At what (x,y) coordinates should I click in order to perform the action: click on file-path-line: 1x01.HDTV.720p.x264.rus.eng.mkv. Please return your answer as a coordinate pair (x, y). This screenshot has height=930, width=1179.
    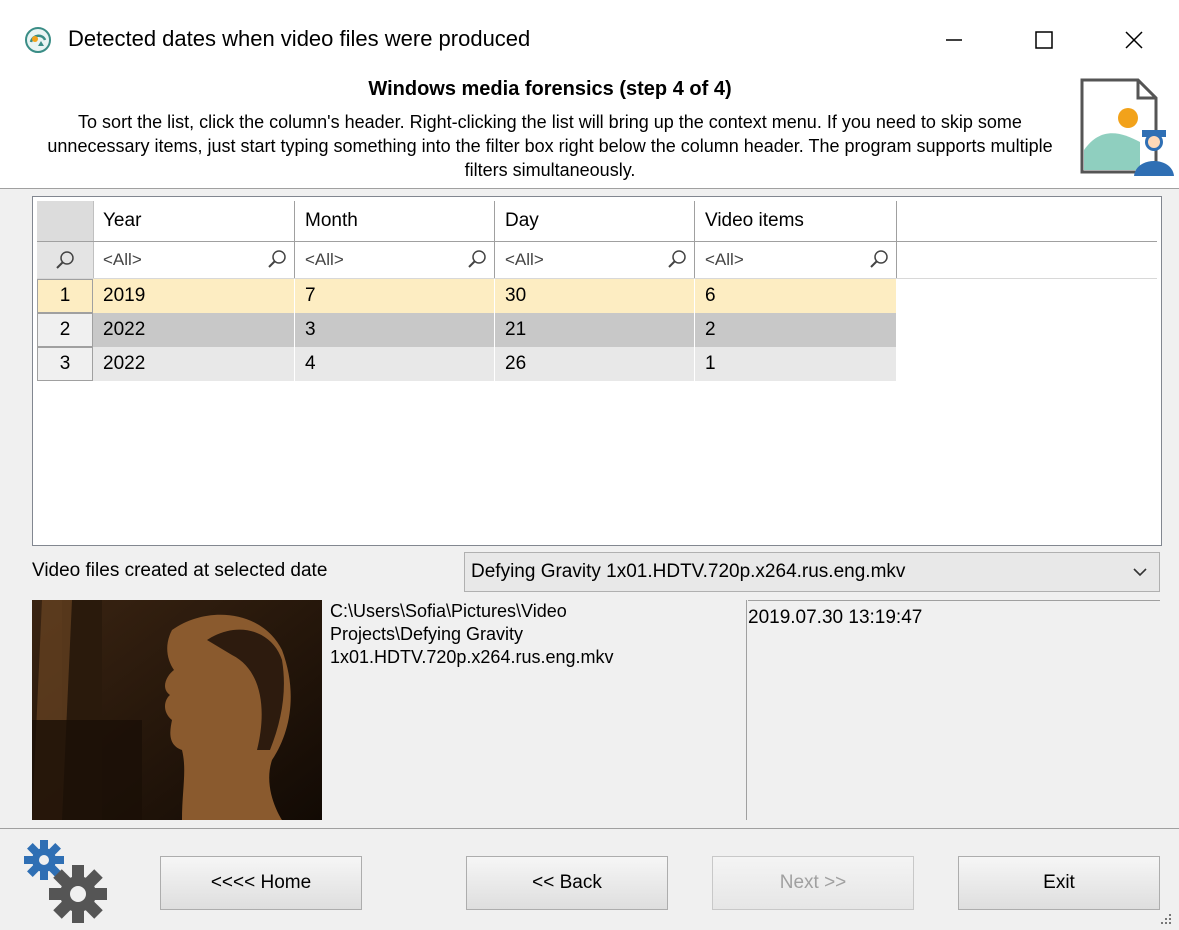
    Looking at the image, I should click on (472, 657).